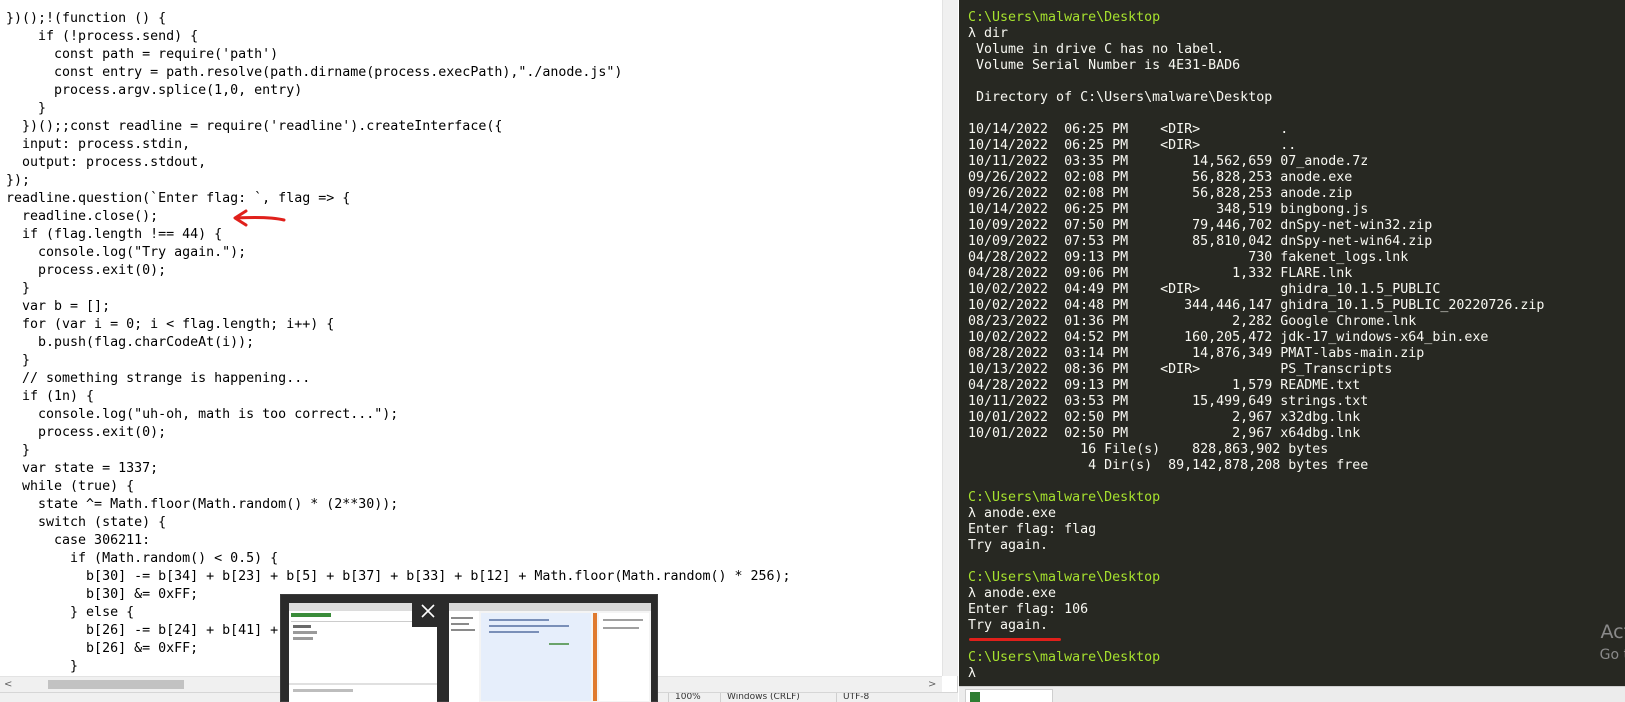 The image size is (1625, 702). Describe the element at coordinates (972, 673) in the screenshot. I see `terminal-command: λ` at that location.